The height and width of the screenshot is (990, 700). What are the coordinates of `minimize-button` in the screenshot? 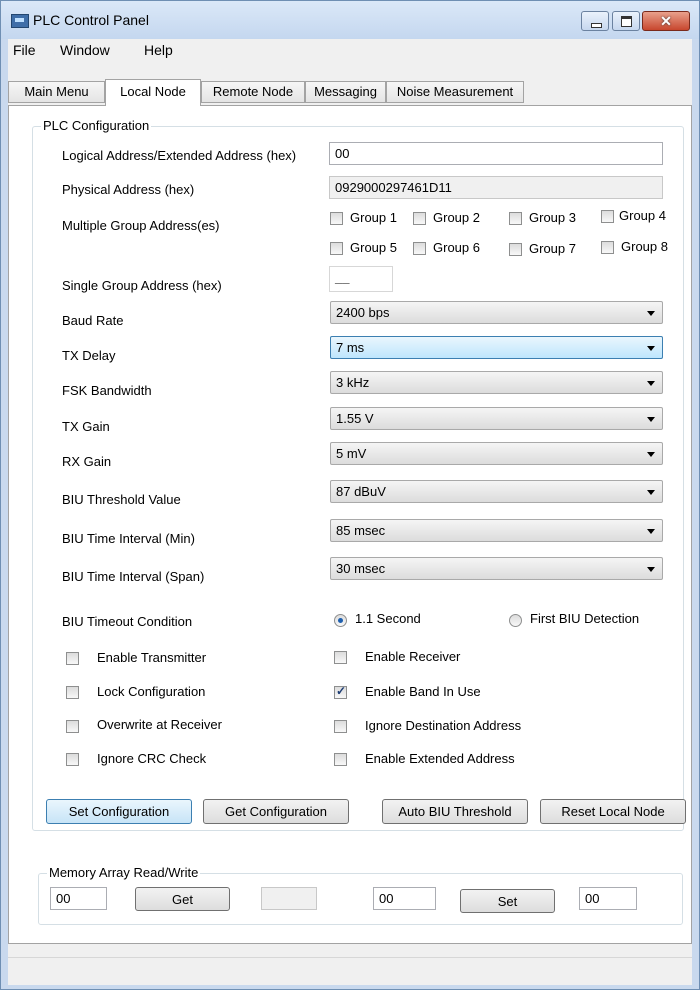 It's located at (595, 21).